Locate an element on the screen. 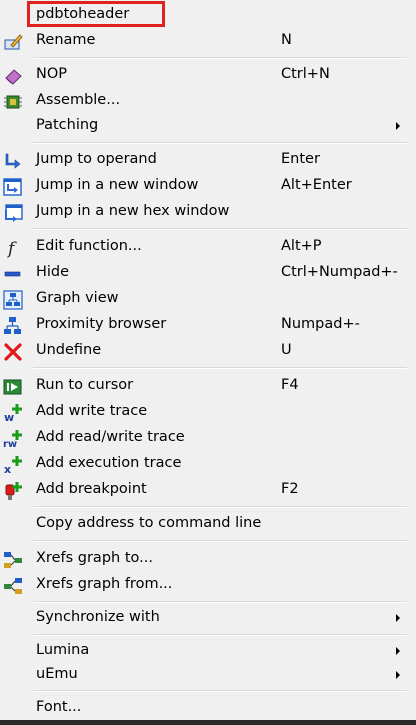 The height and width of the screenshot is (725, 416). menu-item-label: Jump in a new hex window is located at coordinates (133, 211).